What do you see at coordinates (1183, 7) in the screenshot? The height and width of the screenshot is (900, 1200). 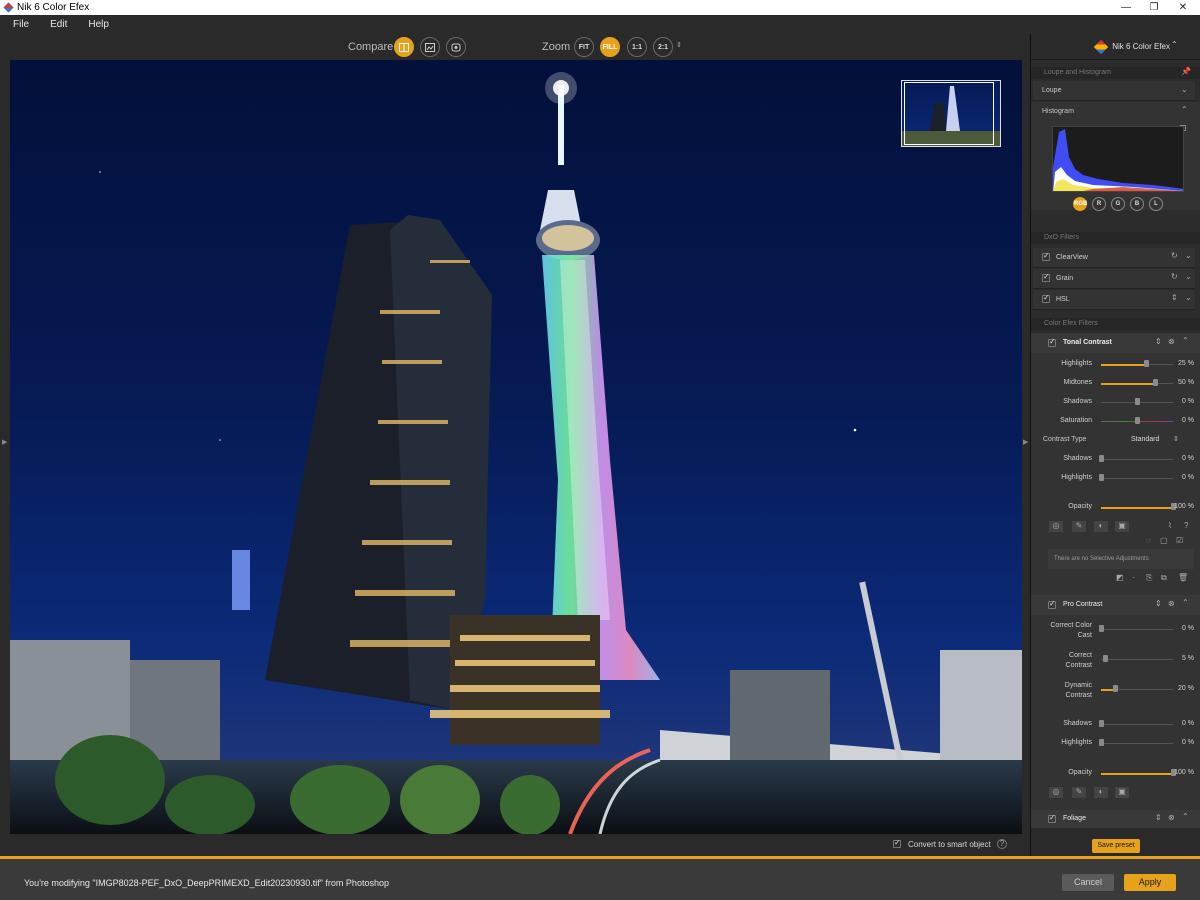 I see `close-button: ✕` at bounding box center [1183, 7].